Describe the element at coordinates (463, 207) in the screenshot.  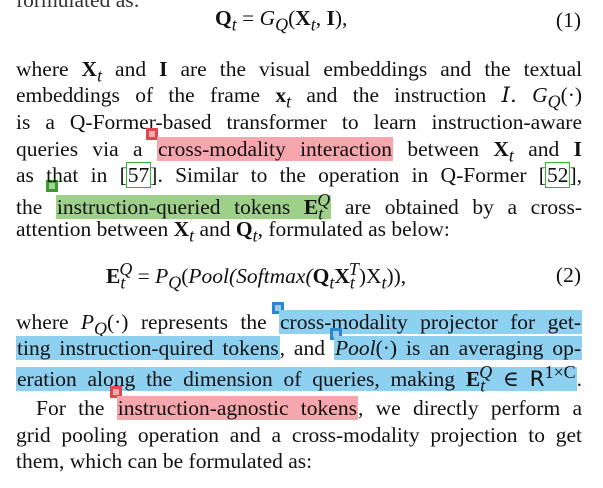
I see `text: are obtained by a cross-` at that location.